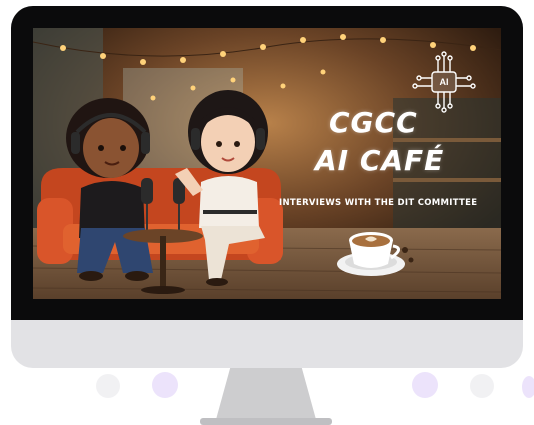 The height and width of the screenshot is (425, 534). What do you see at coordinates (266, 421) in the screenshot?
I see `monitor-stand-base` at bounding box center [266, 421].